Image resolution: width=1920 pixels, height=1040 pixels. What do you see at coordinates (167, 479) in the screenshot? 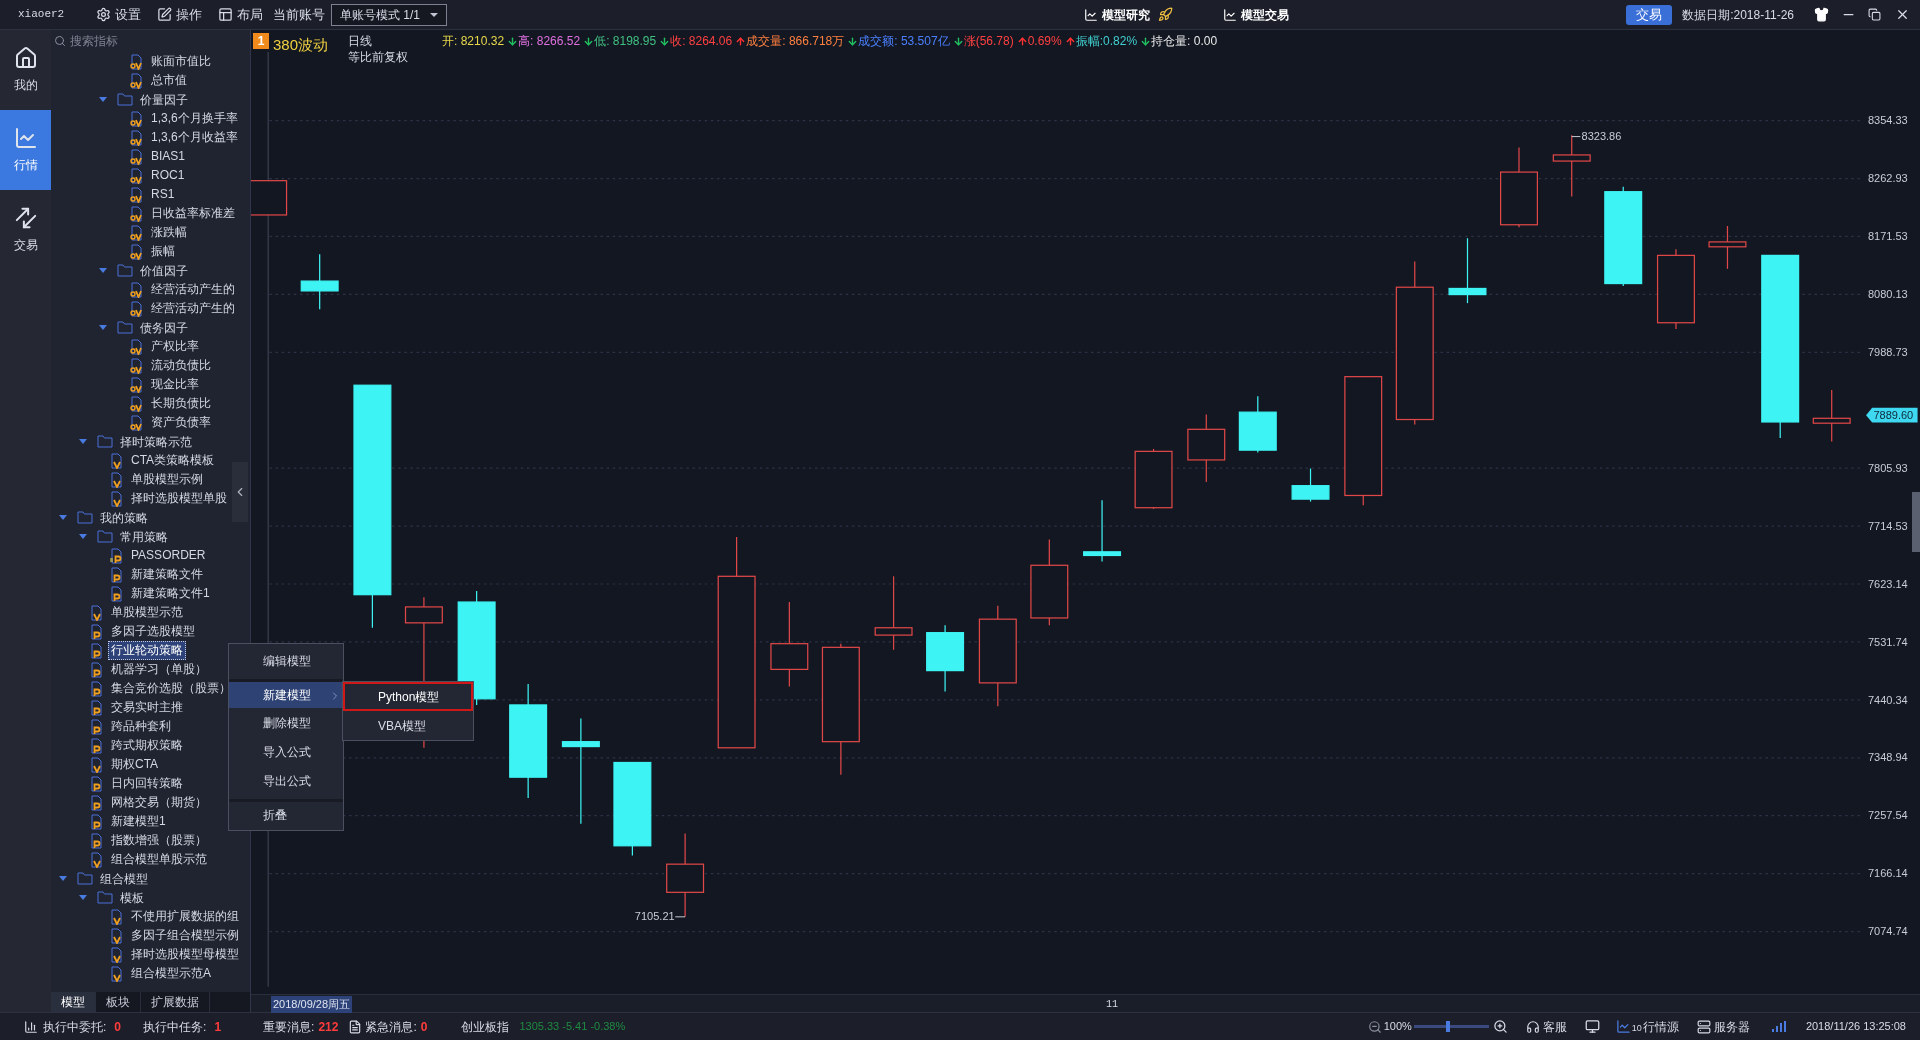
I see `tree-item: 单股模型示例` at bounding box center [167, 479].